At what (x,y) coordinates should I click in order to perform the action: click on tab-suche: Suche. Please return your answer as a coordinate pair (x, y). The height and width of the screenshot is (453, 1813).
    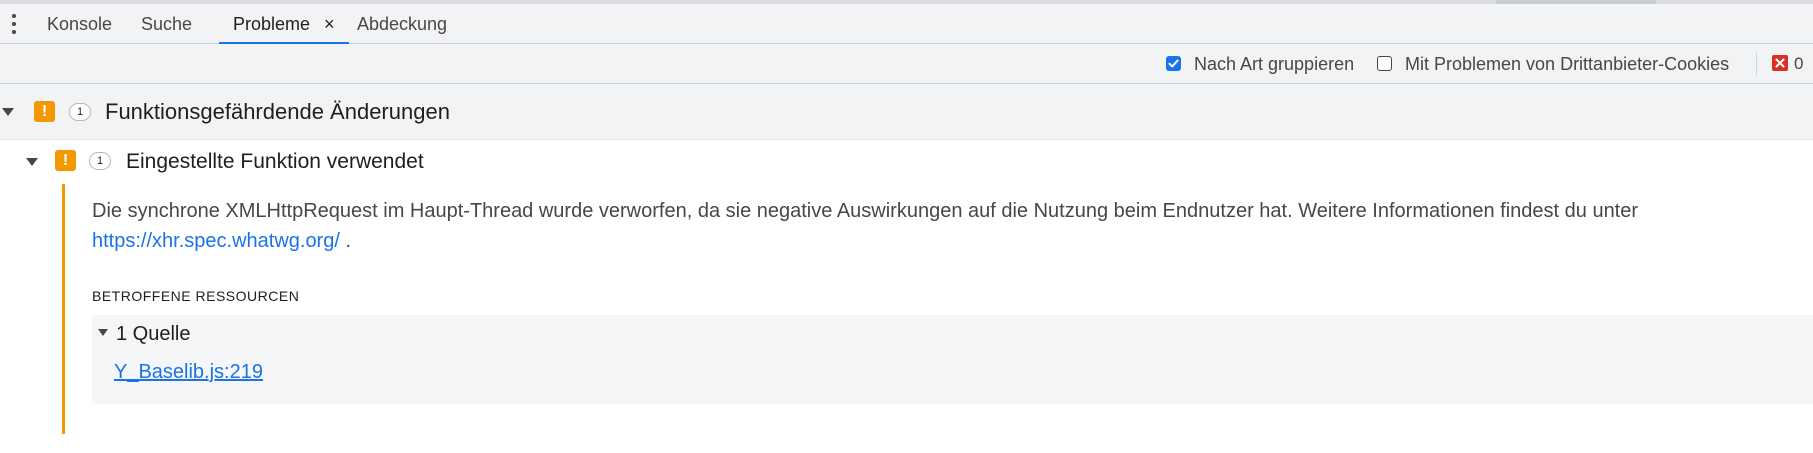
    Looking at the image, I should click on (166, 24).